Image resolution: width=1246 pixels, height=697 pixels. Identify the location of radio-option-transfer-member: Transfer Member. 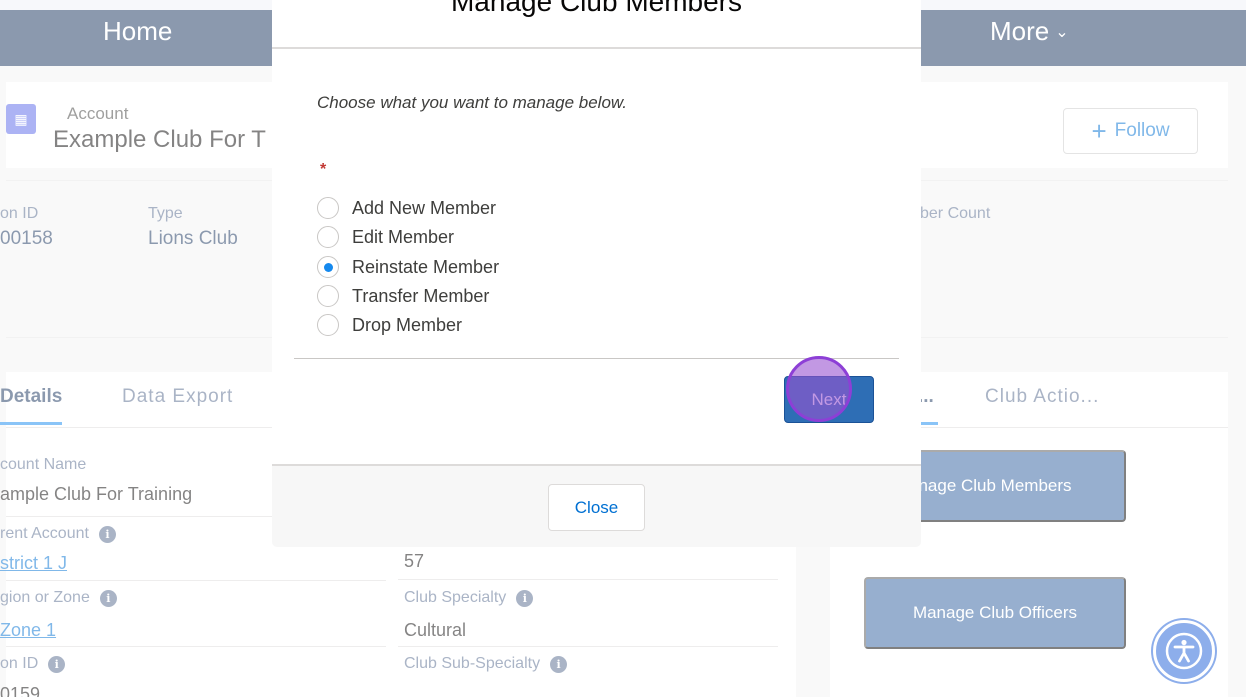
(403, 296).